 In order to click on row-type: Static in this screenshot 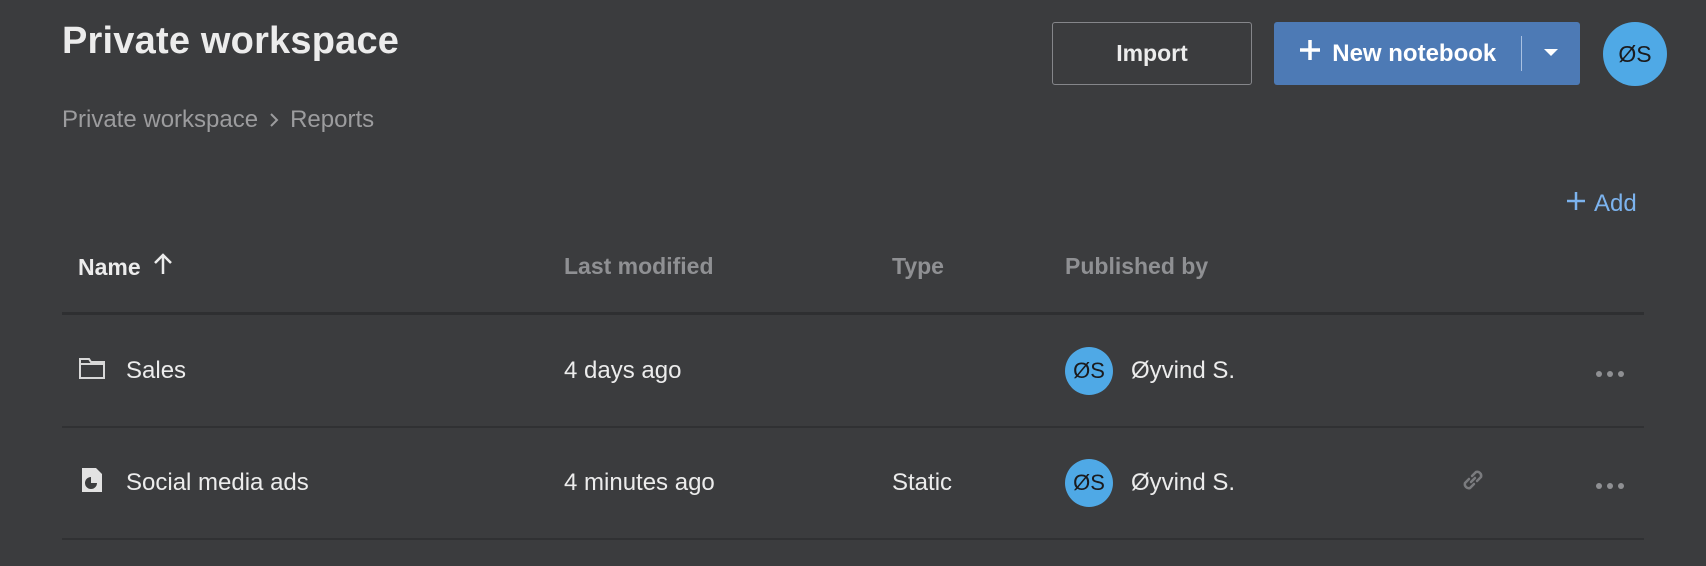, I will do `click(922, 482)`.